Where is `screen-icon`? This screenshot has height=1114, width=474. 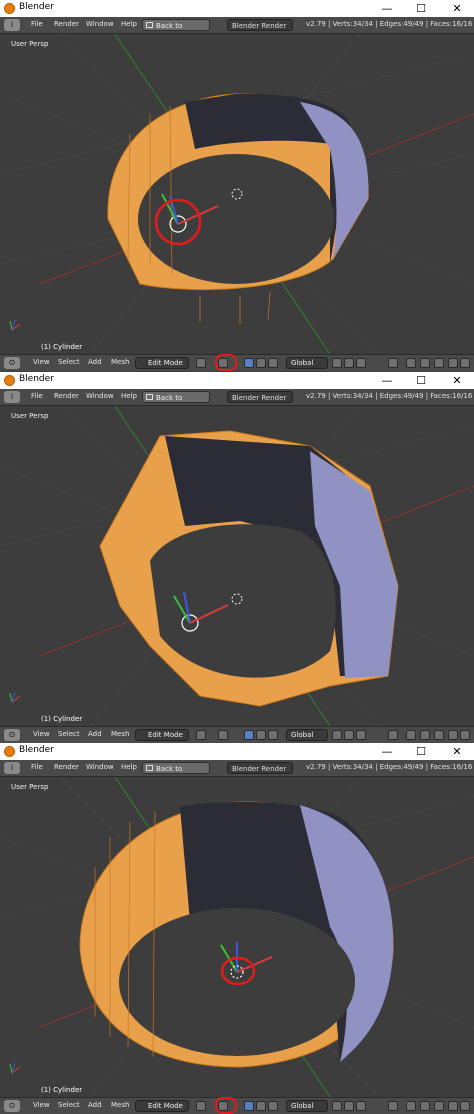 screen-icon is located at coordinates (149, 397).